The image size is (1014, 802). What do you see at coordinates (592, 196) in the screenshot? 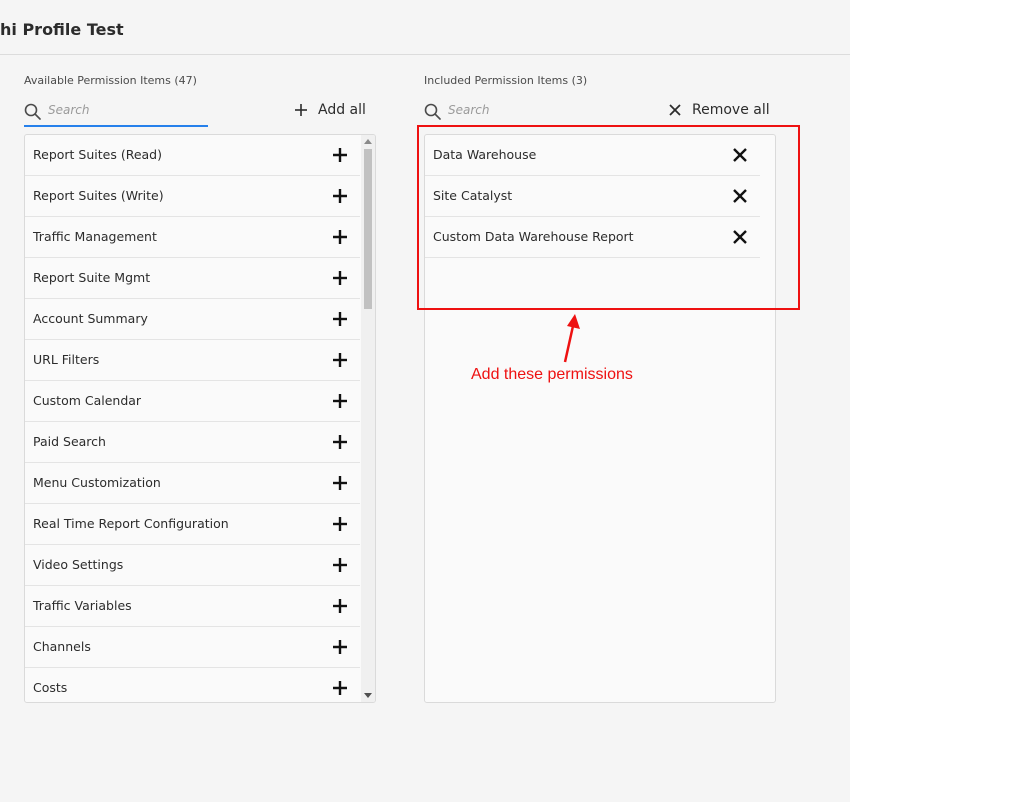
I see `list-item: Site Catalyst` at bounding box center [592, 196].